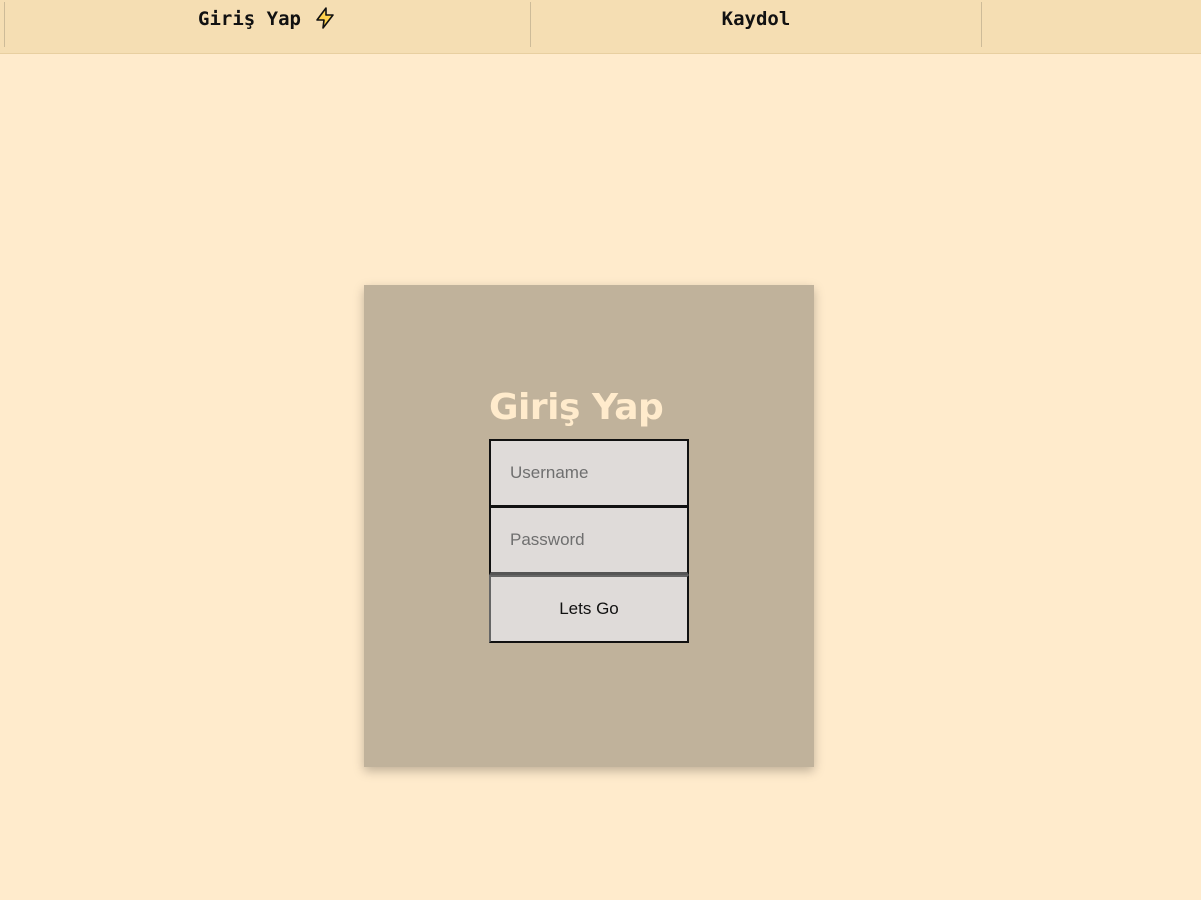 Image resolution: width=1201 pixels, height=900 pixels. What do you see at coordinates (589, 609) in the screenshot?
I see `submit-button: Lets Go` at bounding box center [589, 609].